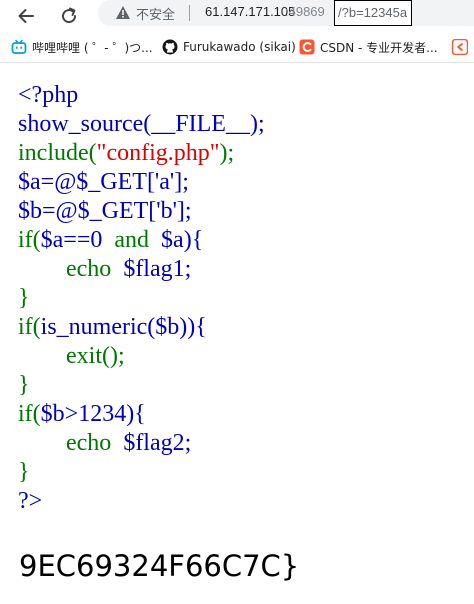 This screenshot has width=474, height=604. What do you see at coordinates (227, 153) in the screenshot?
I see `code-token: );` at bounding box center [227, 153].